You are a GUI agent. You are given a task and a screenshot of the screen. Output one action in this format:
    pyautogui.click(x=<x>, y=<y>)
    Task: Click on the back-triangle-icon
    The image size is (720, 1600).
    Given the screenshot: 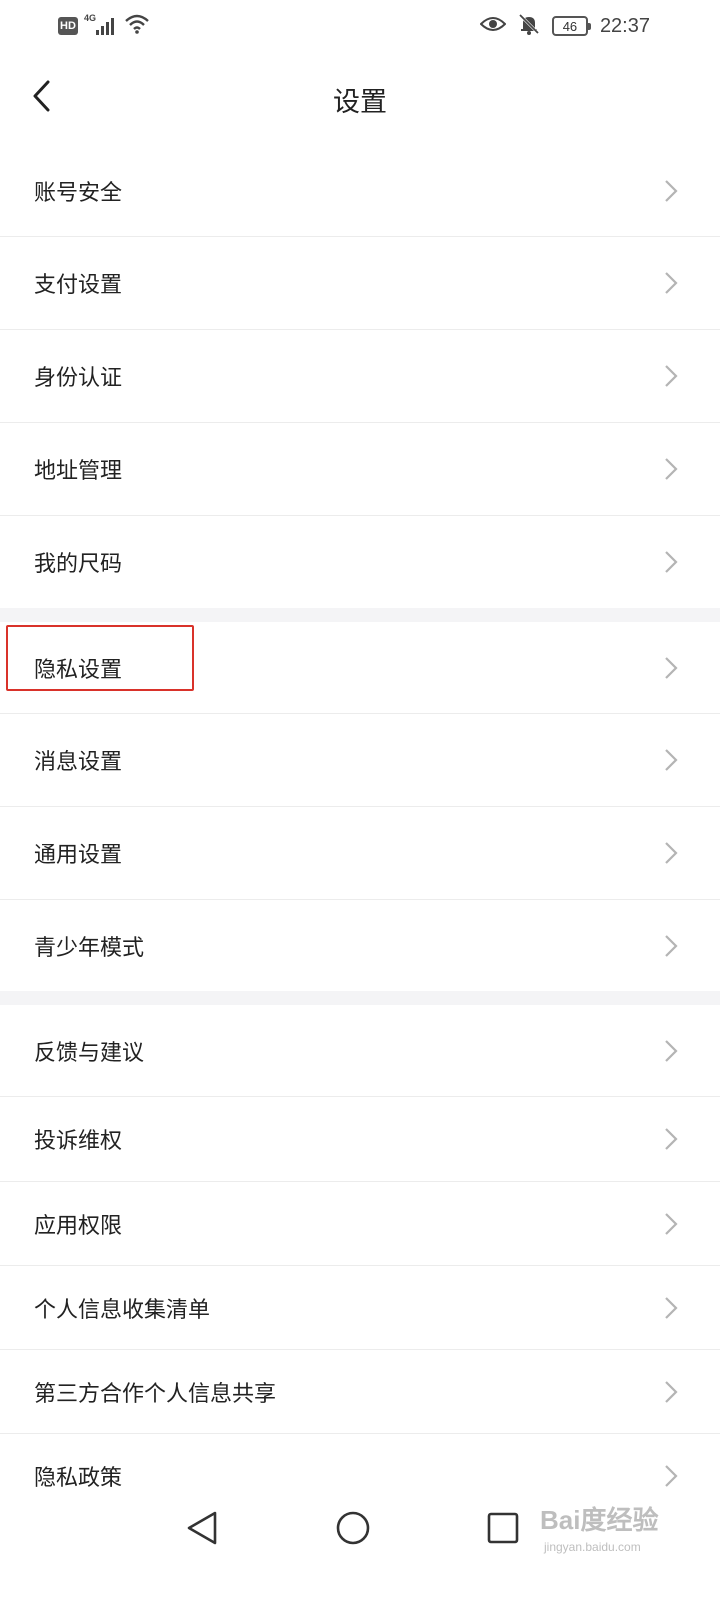 What is the action you would take?
    pyautogui.click(x=202, y=1528)
    